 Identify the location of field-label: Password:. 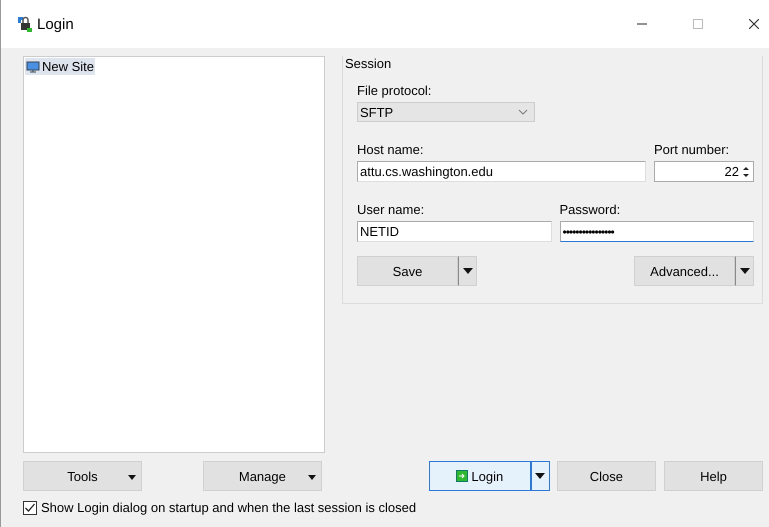
(591, 209).